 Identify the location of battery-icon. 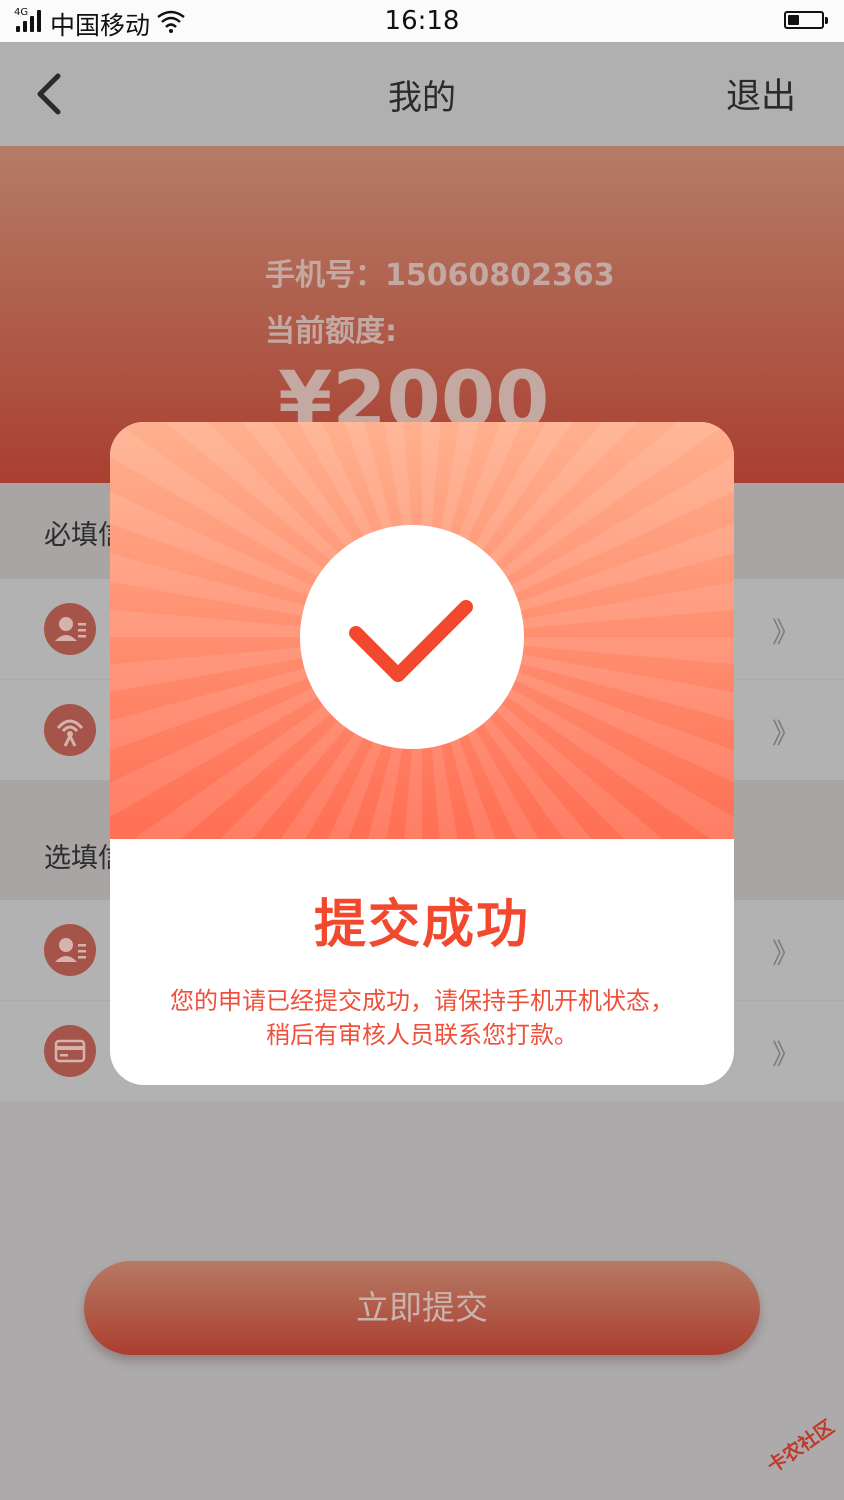
(806, 20).